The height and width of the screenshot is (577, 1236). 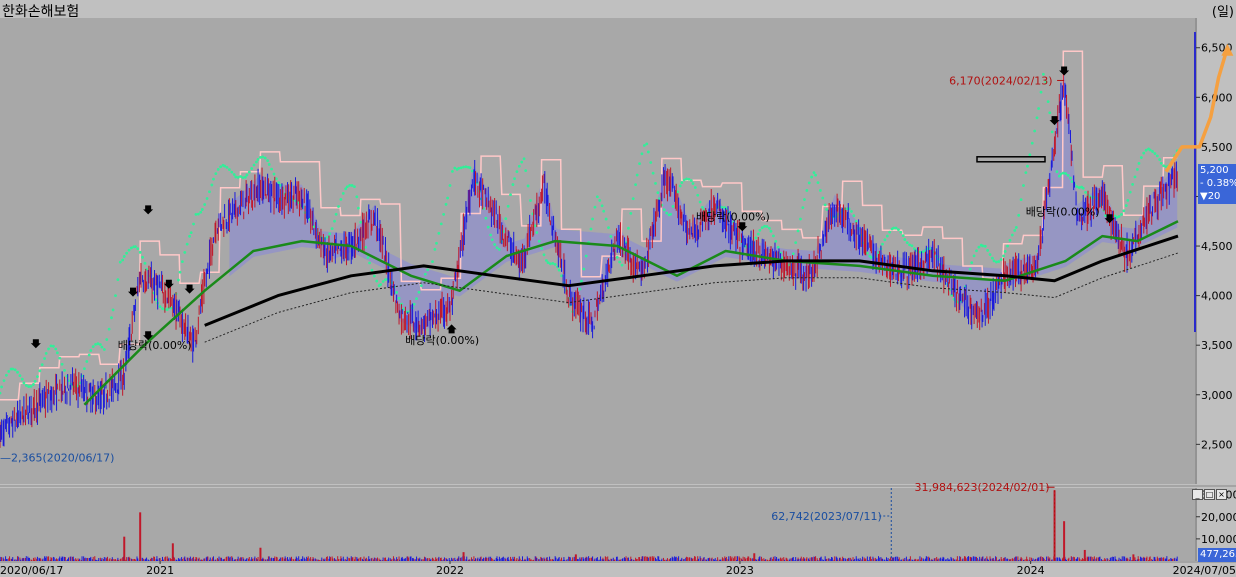 I want to click on price-tick-label: 3,000, so click(x=1217, y=395).